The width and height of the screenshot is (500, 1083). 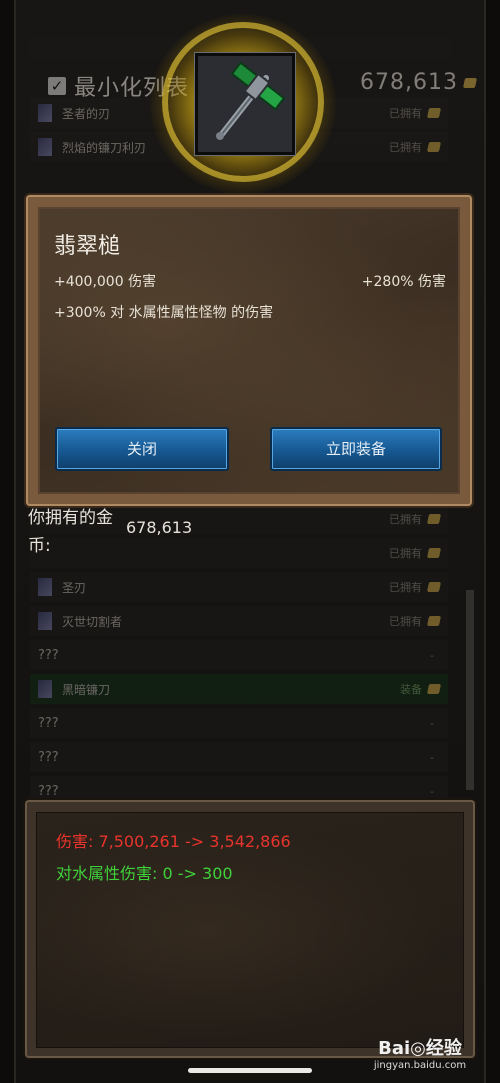 What do you see at coordinates (420, 1065) in the screenshot?
I see `watermark-url: jingyan.baidu.com` at bounding box center [420, 1065].